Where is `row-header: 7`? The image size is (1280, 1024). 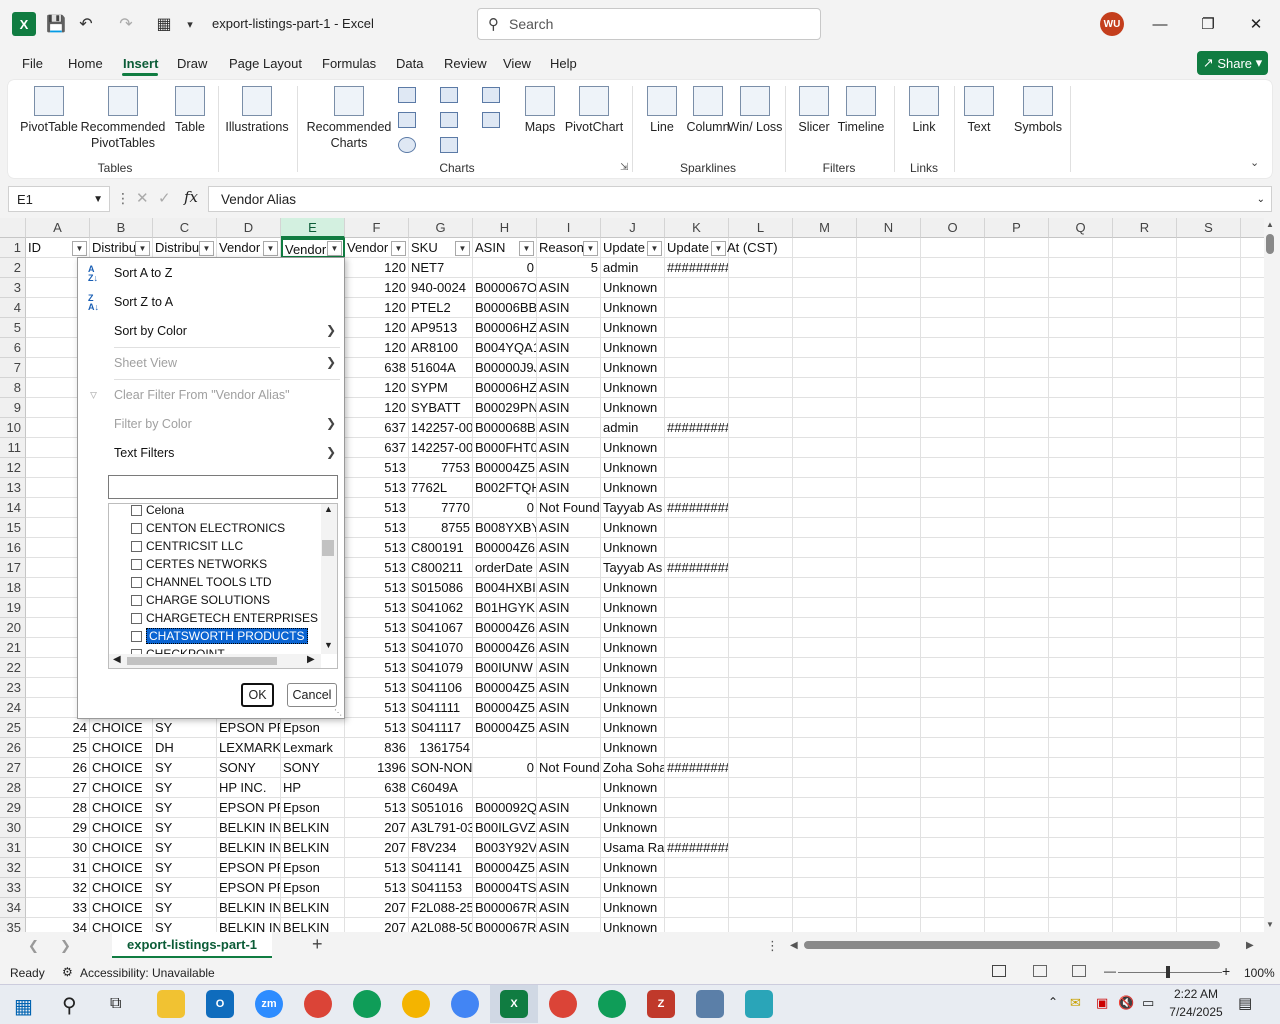 row-header: 7 is located at coordinates (13, 368).